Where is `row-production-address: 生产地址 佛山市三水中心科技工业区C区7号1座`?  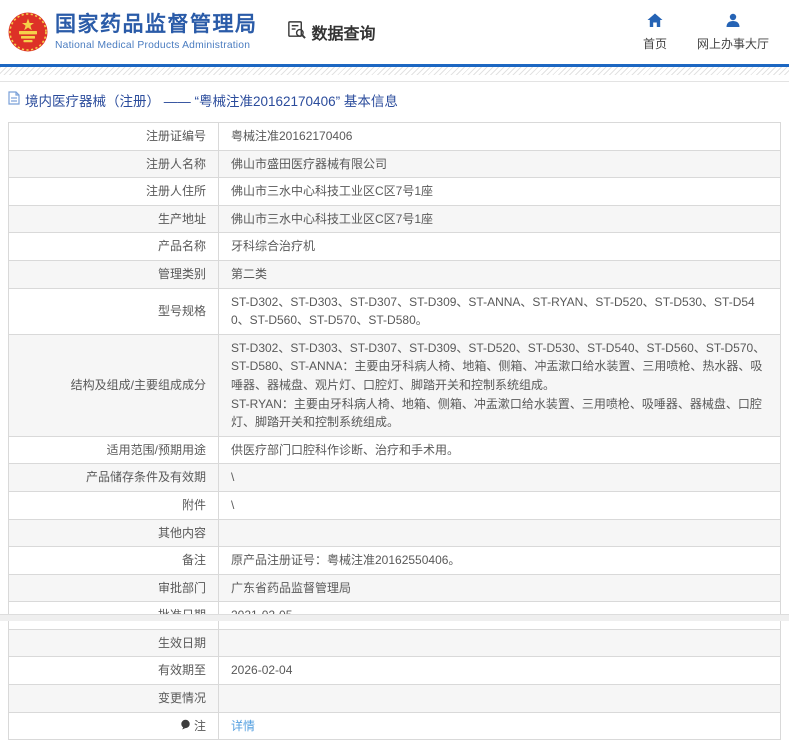
row-production-address: 生产地址 佛山市三水中心科技工业区C区7号1座 is located at coordinates (394, 219).